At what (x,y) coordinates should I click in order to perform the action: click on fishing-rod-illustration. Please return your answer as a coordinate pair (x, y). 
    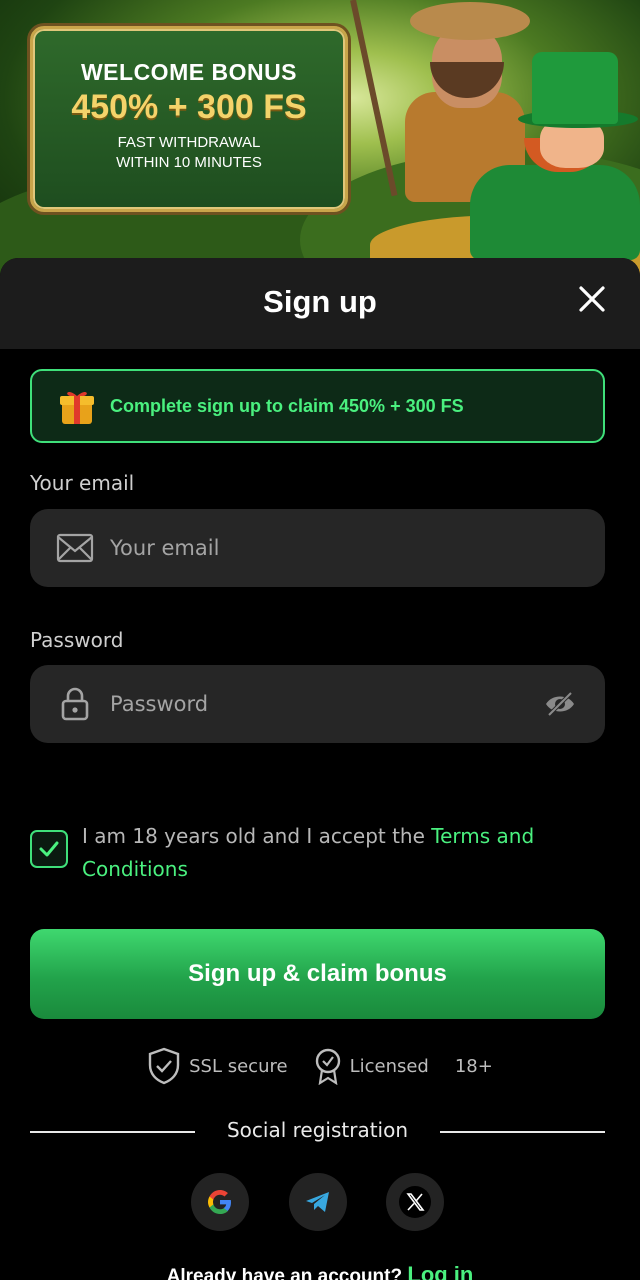
    Looking at the image, I should click on (374, 98).